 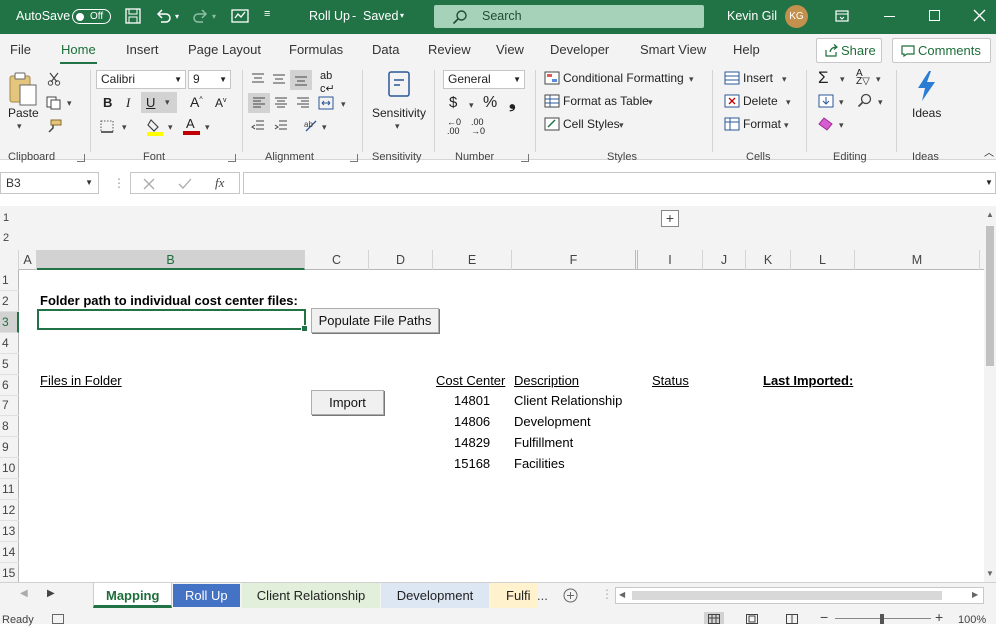 I want to click on insert-function-icon: fx, so click(x=219, y=183).